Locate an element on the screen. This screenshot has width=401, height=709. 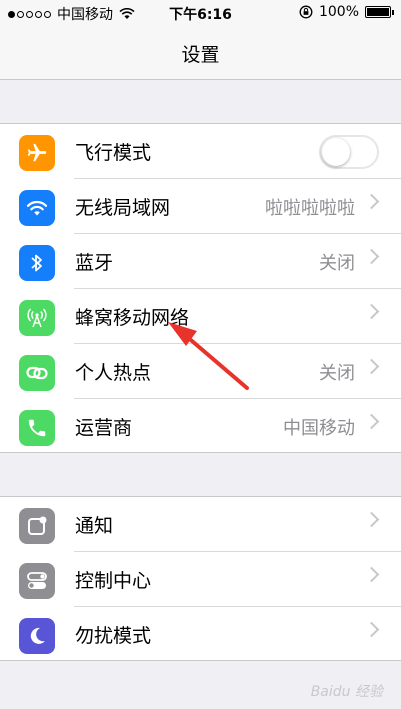
annotation-arrow-icon is located at coordinates (208, 356).